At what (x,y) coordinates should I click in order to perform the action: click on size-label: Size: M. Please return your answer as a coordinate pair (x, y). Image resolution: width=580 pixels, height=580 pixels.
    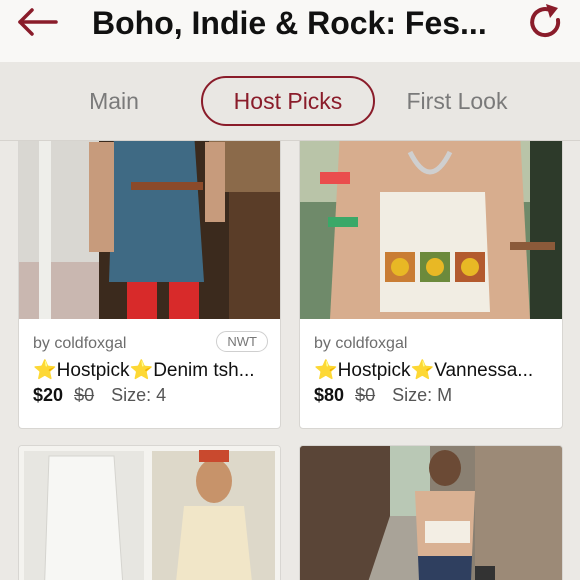
    Looking at the image, I should click on (422, 395).